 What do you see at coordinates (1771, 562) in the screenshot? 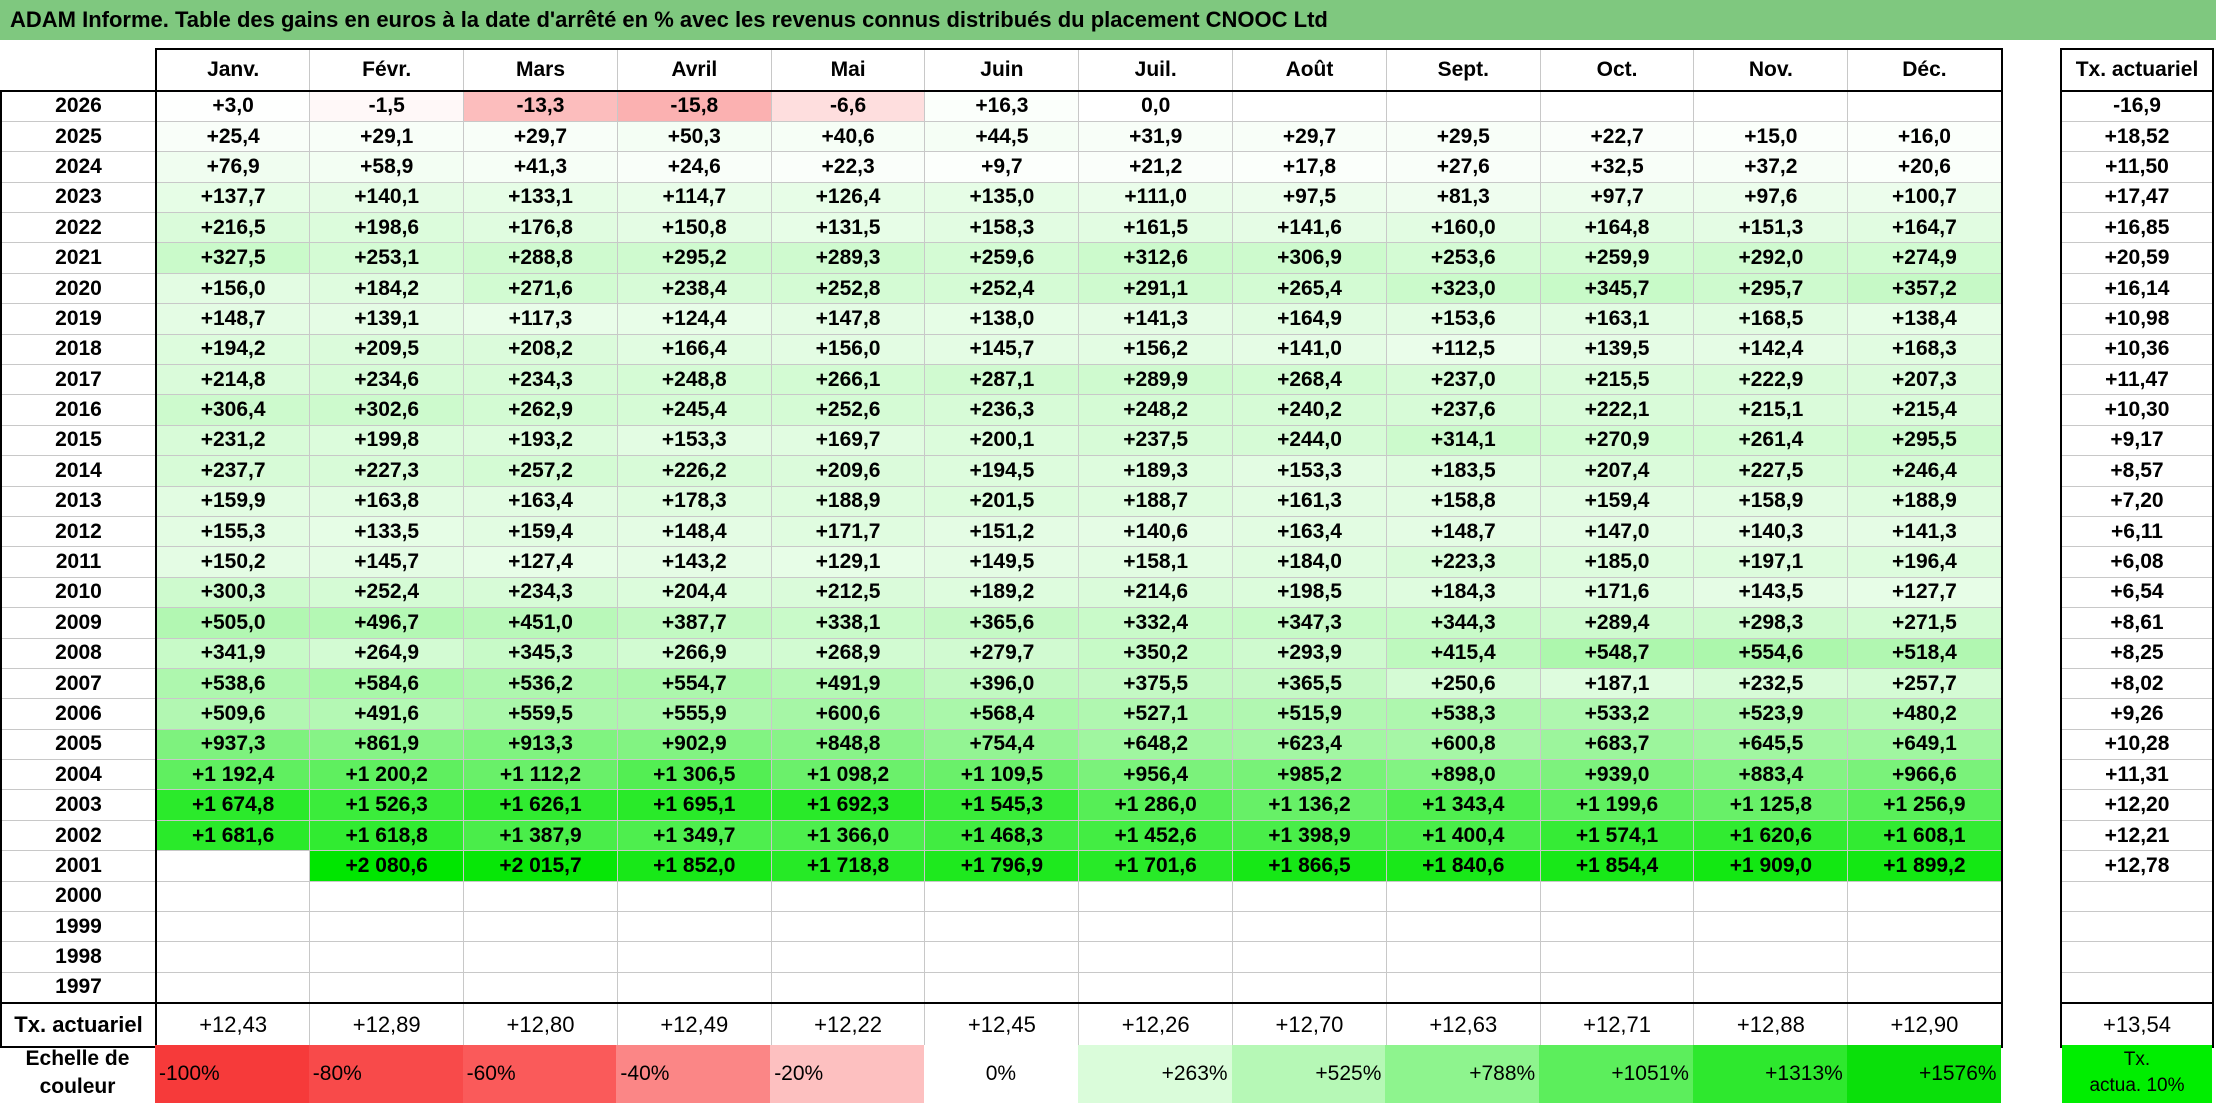
I see `gain-cell: +197,1` at bounding box center [1771, 562].